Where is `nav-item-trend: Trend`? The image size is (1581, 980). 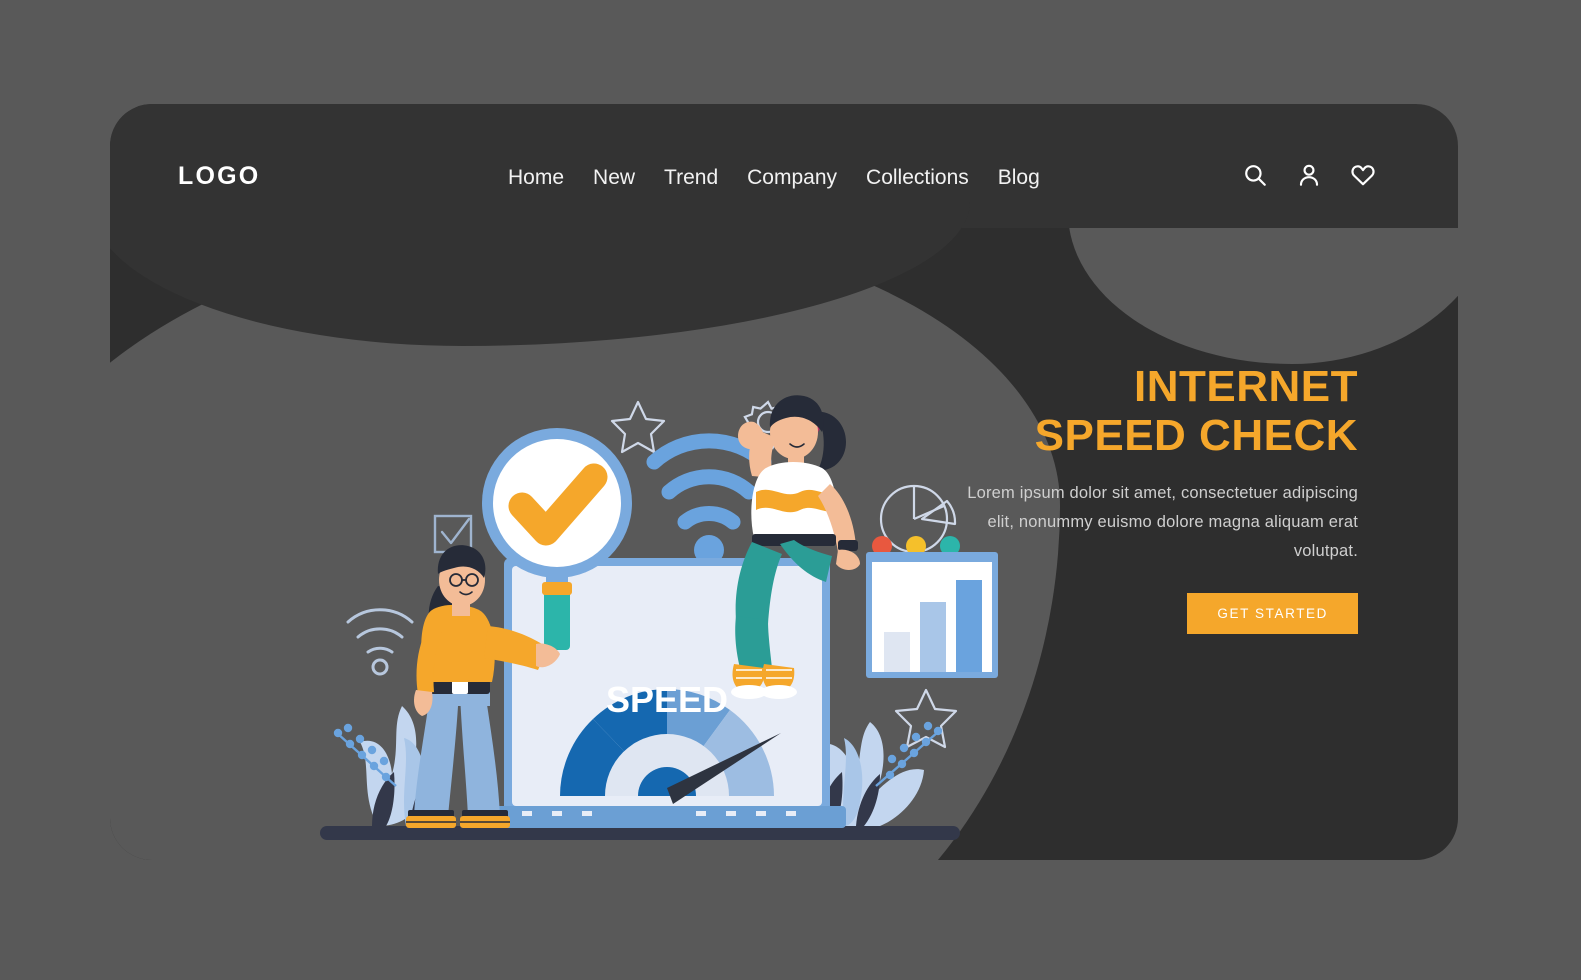
nav-item-trend: Trend is located at coordinates (691, 178).